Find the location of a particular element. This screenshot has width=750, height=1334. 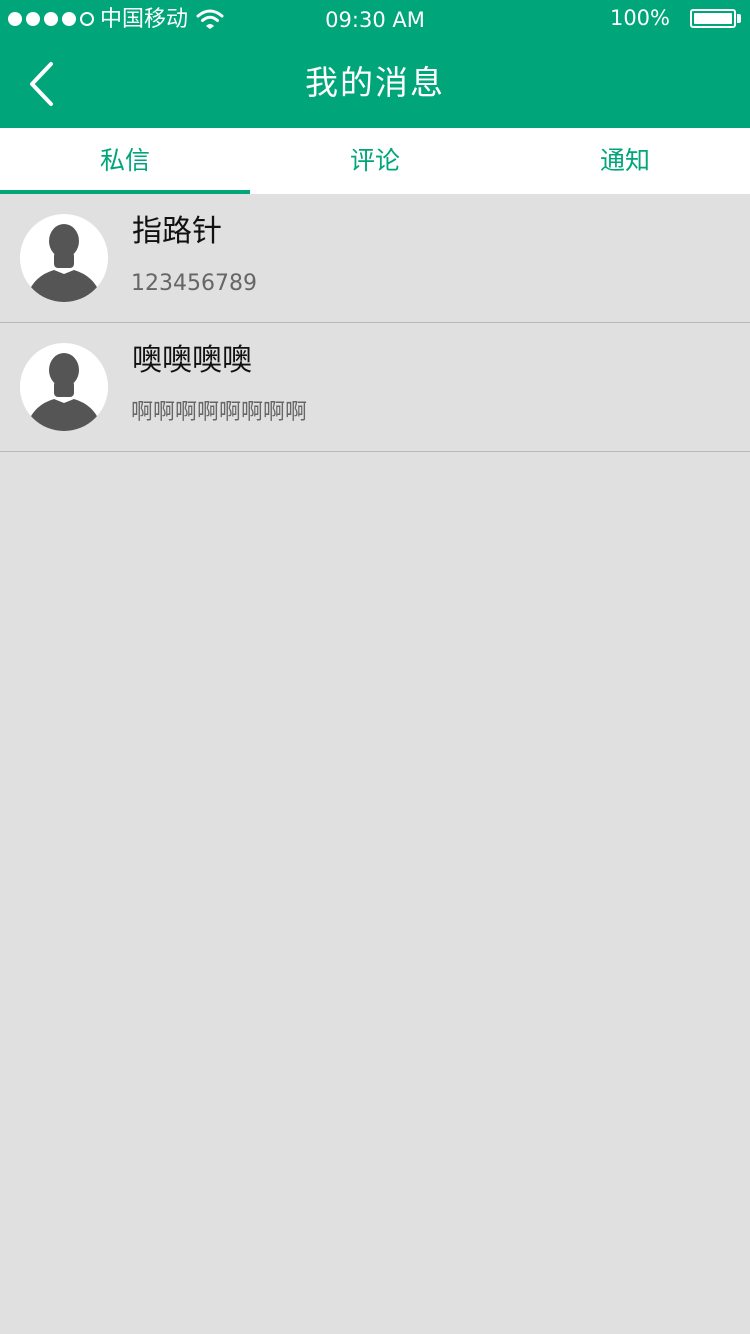

sender-name: 噢噢噢噢 is located at coordinates (192, 360).